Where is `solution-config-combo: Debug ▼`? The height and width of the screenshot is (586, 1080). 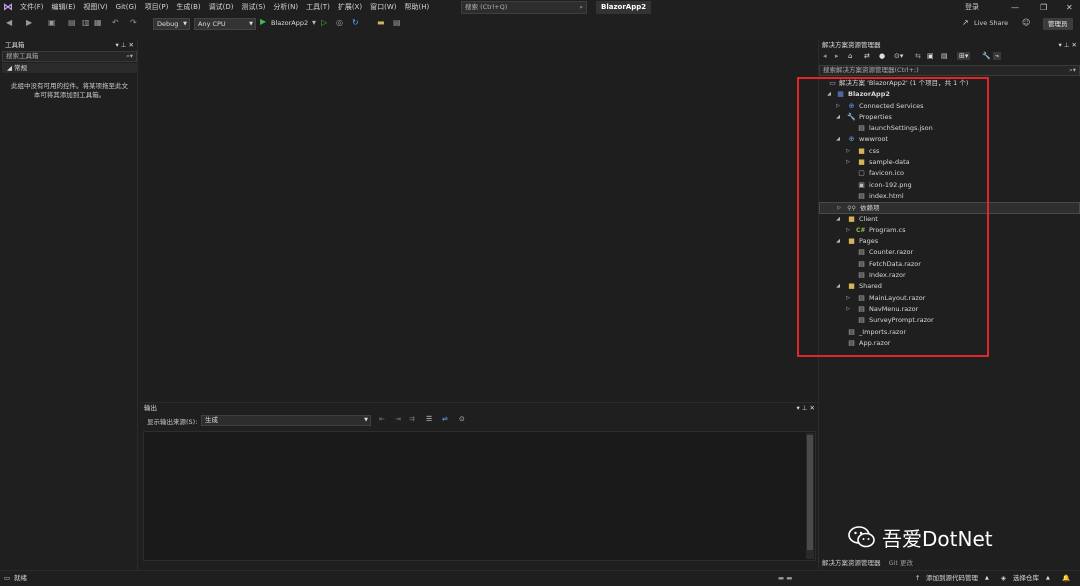
solution-config-combo: Debug ▼ is located at coordinates (171, 24).